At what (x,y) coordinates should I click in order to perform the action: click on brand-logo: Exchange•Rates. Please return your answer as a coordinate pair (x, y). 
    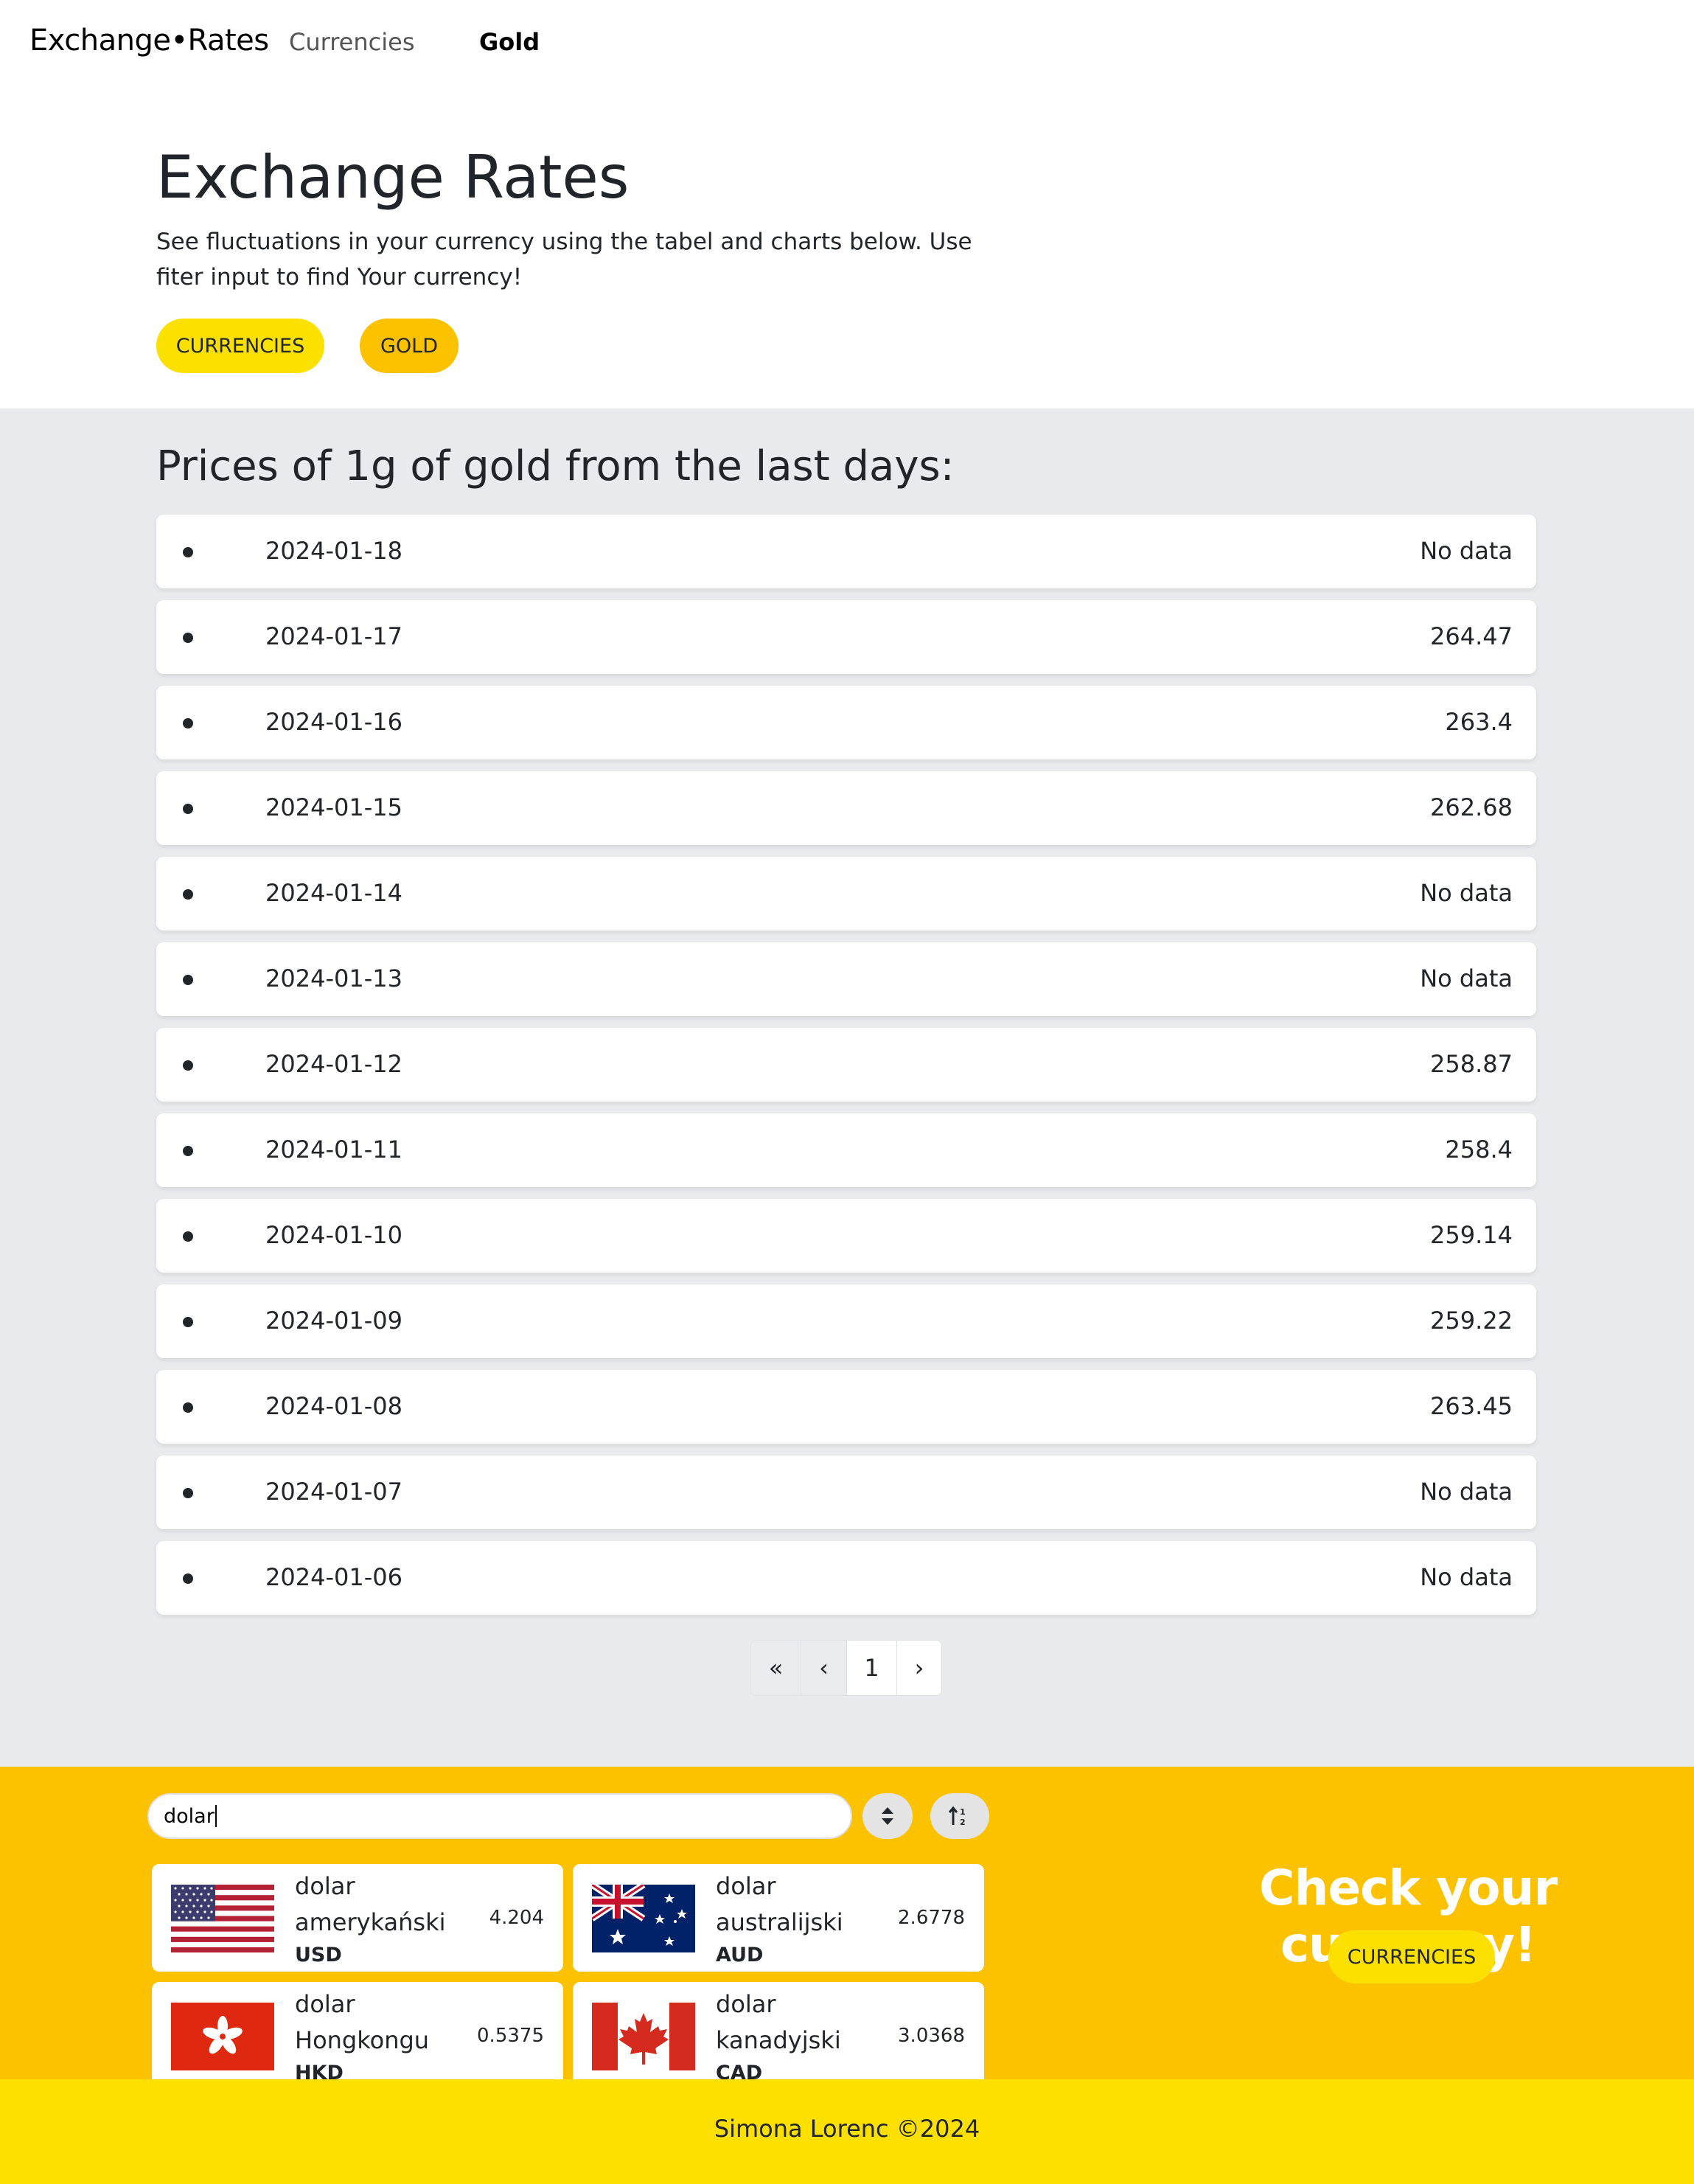
    Looking at the image, I should click on (149, 41).